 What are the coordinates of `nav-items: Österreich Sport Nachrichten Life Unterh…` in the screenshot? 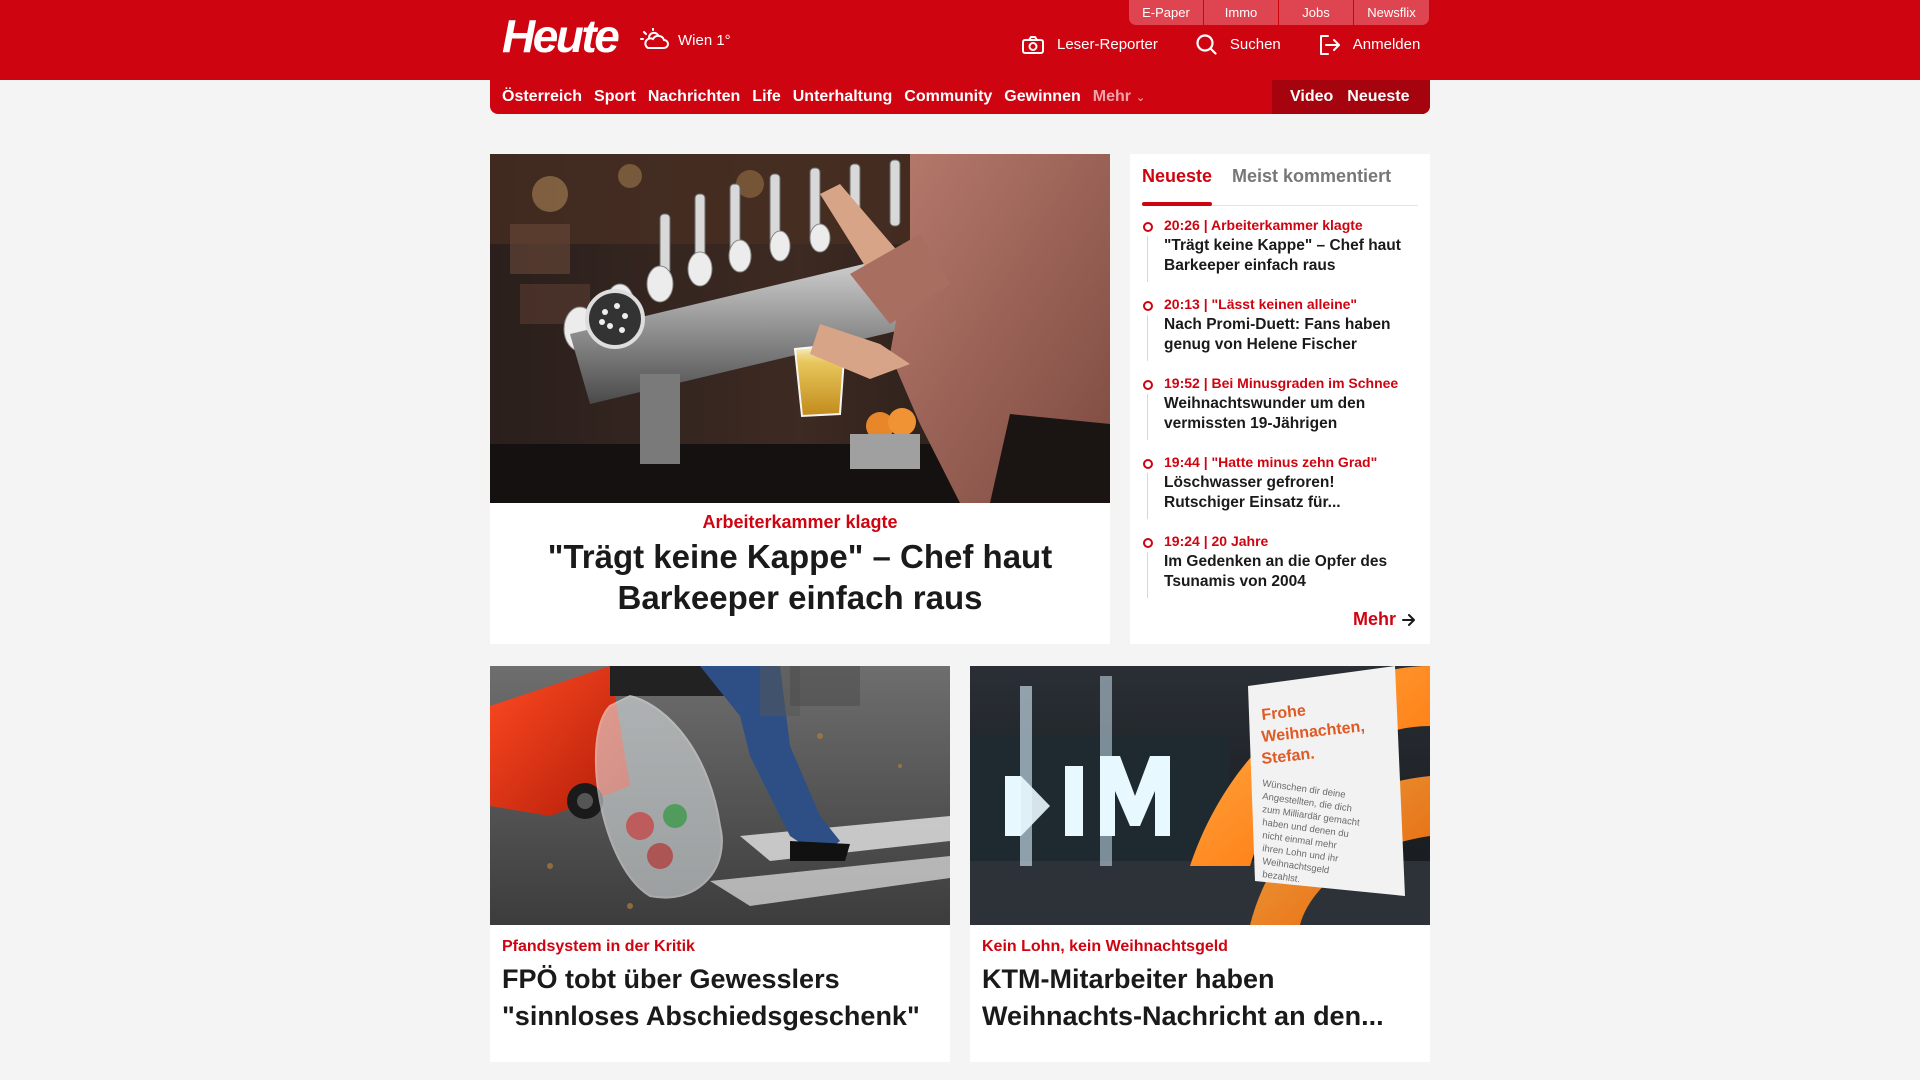 It's located at (829, 97).